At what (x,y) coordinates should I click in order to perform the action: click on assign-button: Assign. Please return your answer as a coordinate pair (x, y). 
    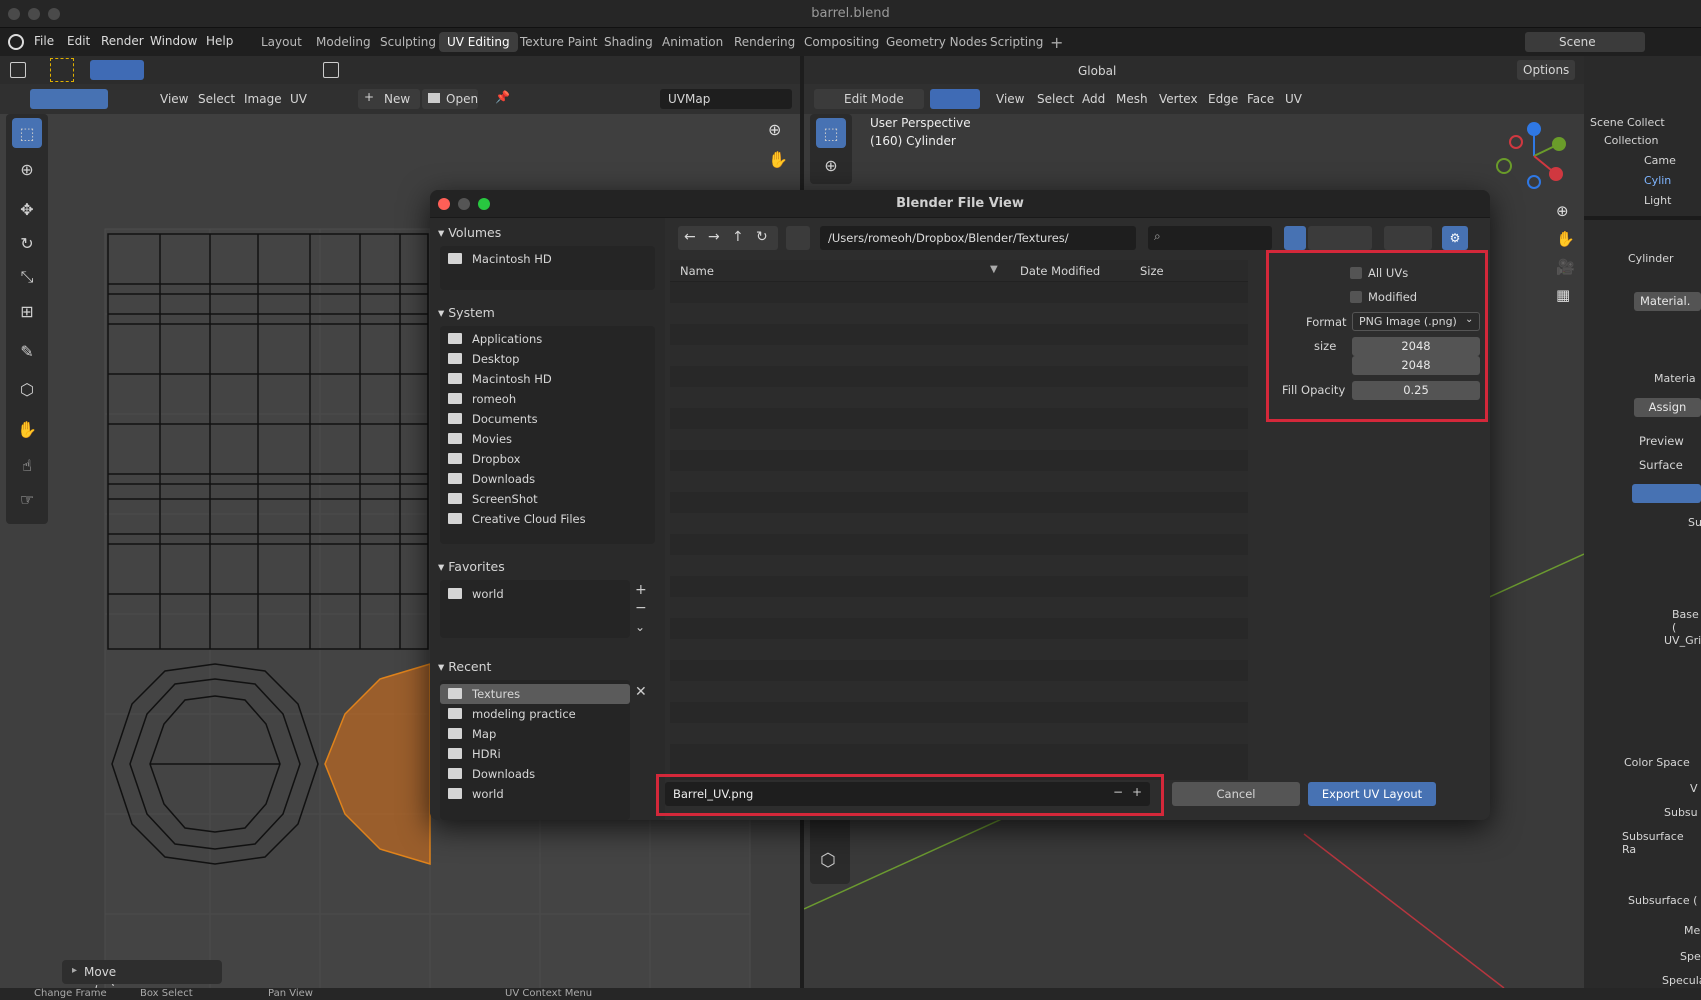
    Looking at the image, I should click on (1667, 407).